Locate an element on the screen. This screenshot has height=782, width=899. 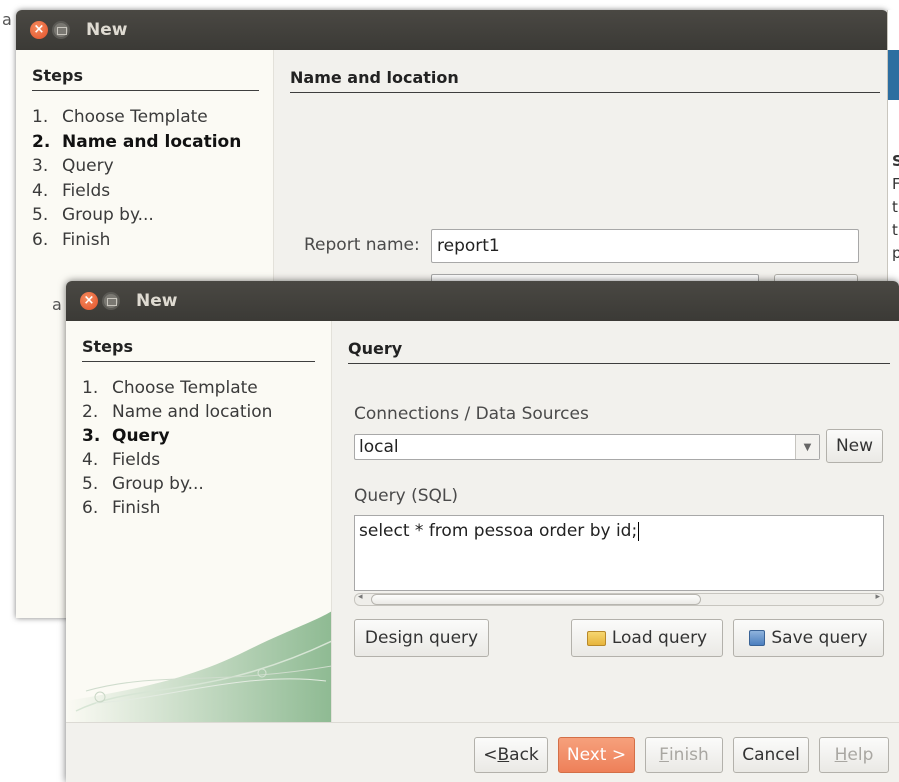
background-window-edge: S F t t p is located at coordinates (893, 146).